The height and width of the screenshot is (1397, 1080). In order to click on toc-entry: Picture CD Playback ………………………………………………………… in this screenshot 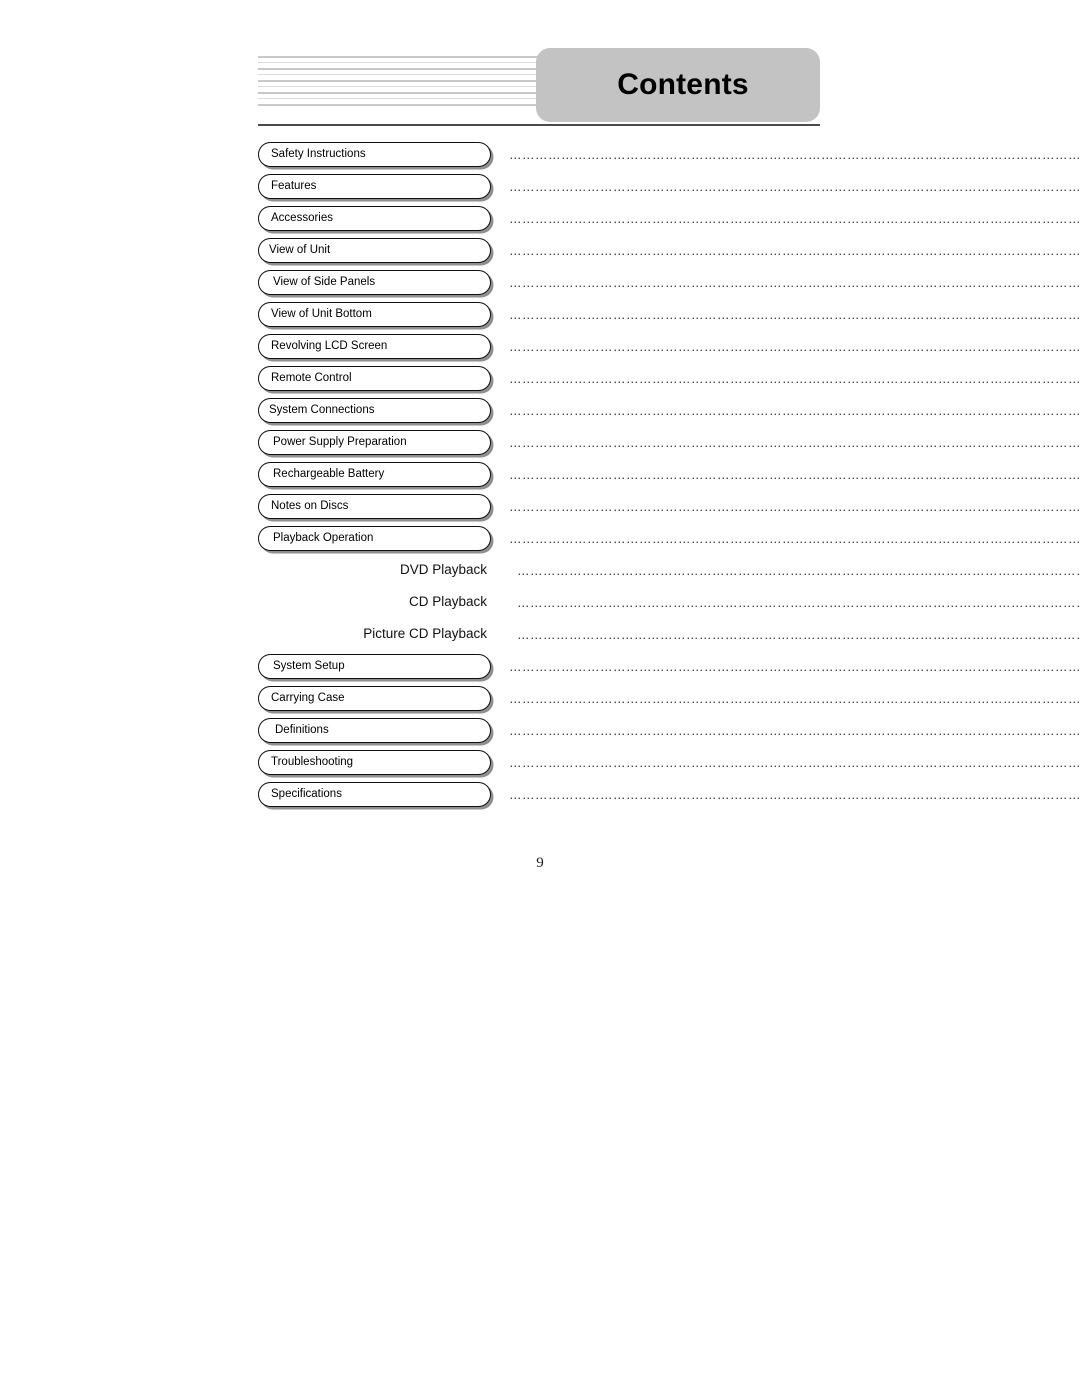, I will do `click(669, 636)`.